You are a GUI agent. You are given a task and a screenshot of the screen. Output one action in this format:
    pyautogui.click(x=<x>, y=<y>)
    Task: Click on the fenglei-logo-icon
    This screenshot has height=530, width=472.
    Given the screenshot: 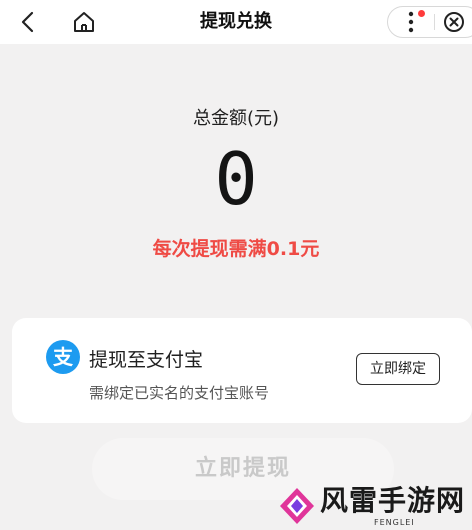 What is the action you would take?
    pyautogui.click(x=297, y=506)
    